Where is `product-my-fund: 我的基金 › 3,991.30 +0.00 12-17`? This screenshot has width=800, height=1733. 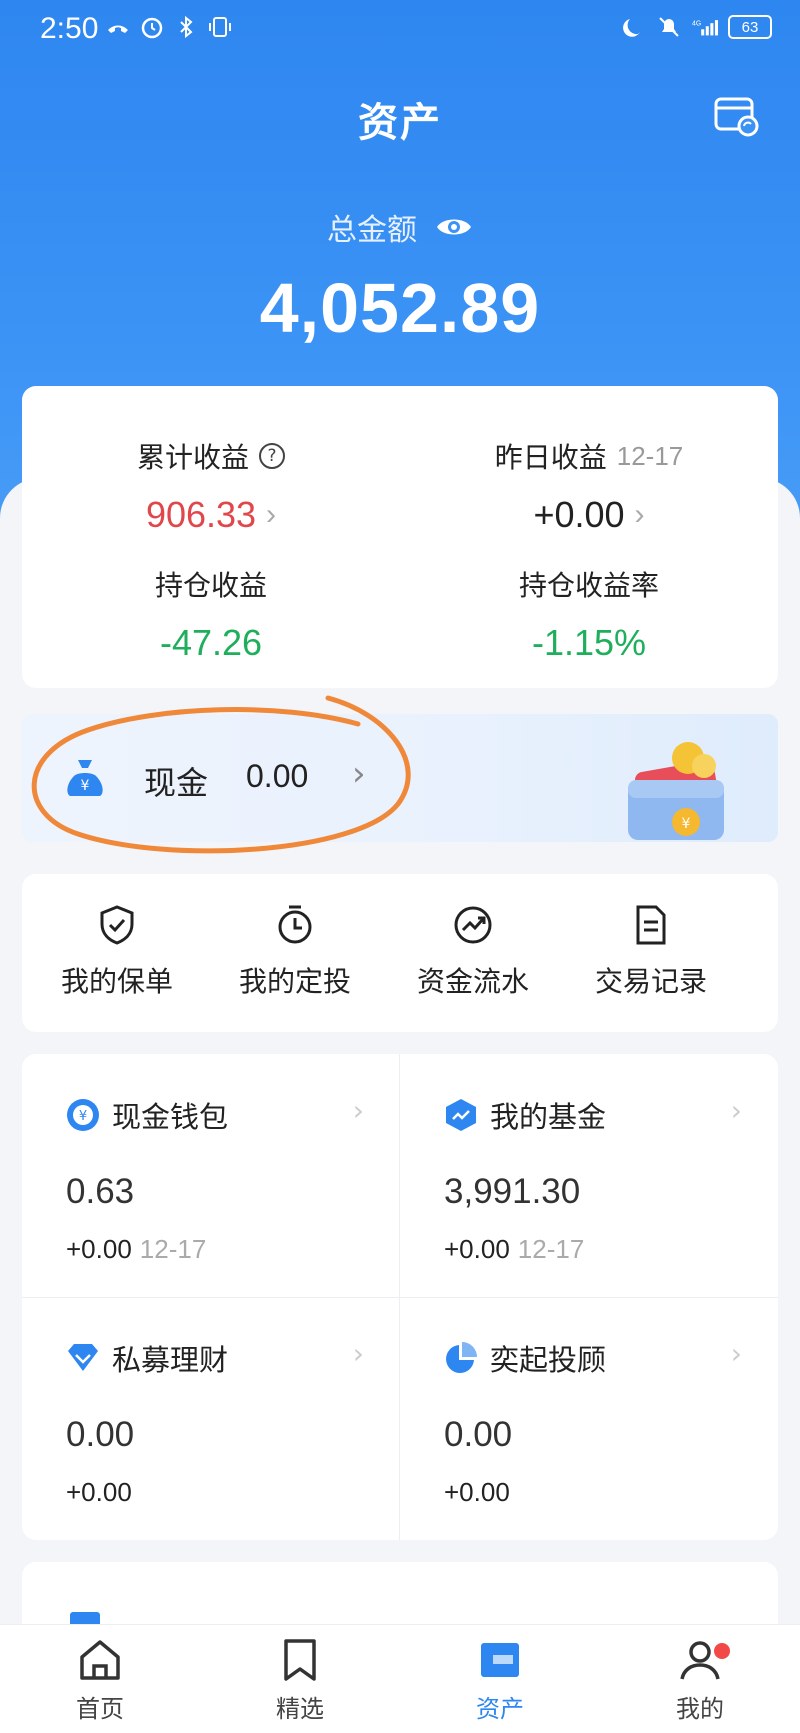
product-my-fund: 我的基金 › 3,991.30 +0.00 12-17 is located at coordinates (589, 1175).